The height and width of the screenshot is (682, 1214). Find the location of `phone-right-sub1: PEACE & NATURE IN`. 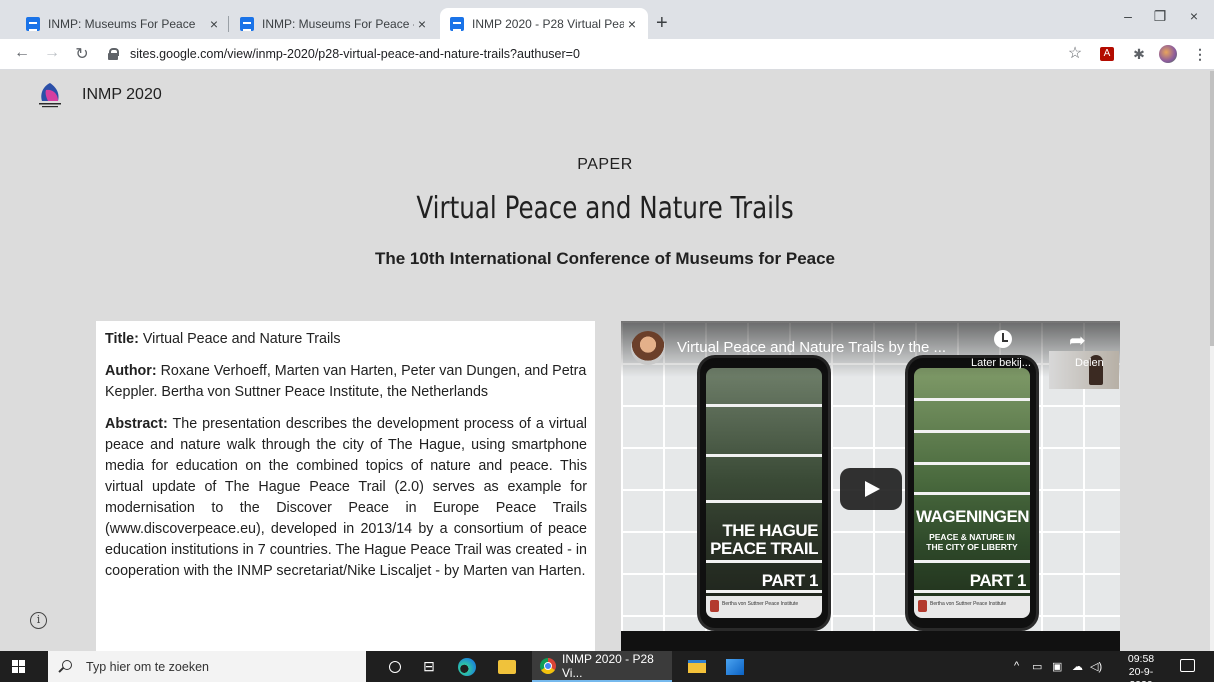

phone-right-sub1: PEACE & NATURE IN is located at coordinates (972, 537).